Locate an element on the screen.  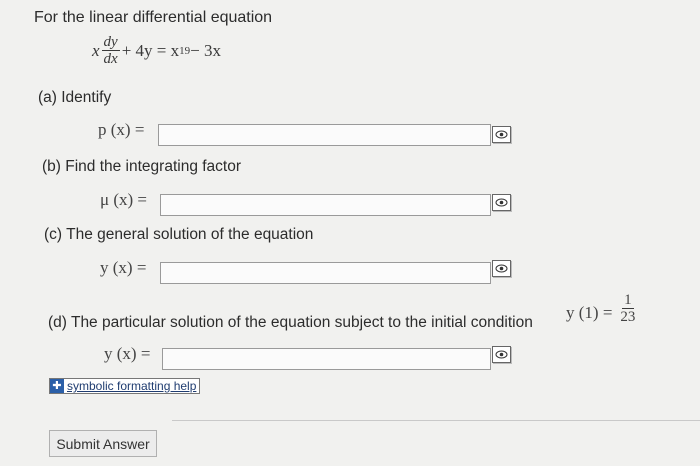
eq-exponent: 19 is located at coordinates (185, 50).